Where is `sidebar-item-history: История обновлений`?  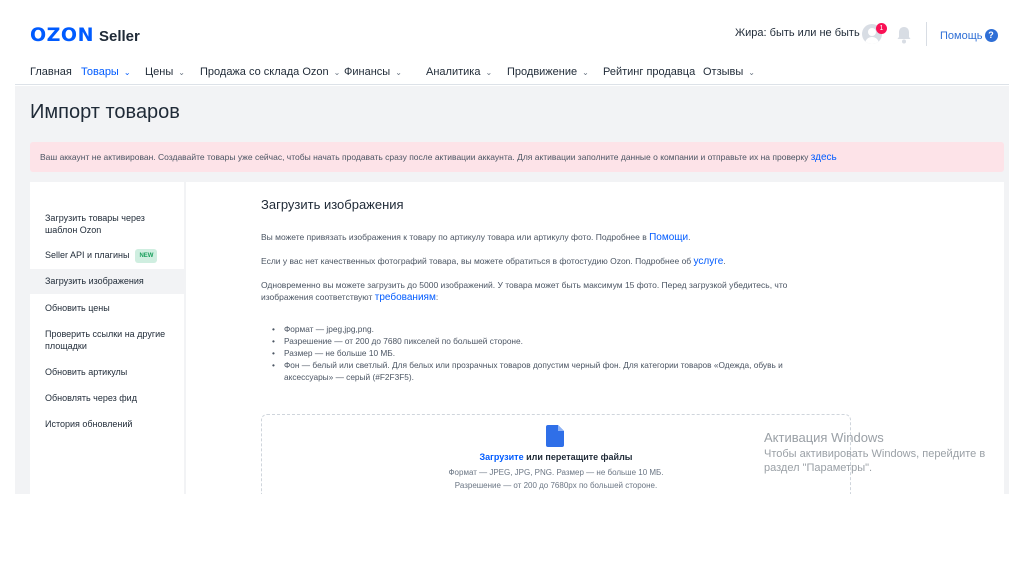
sidebar-item-history: История обновлений is located at coordinates (107, 424).